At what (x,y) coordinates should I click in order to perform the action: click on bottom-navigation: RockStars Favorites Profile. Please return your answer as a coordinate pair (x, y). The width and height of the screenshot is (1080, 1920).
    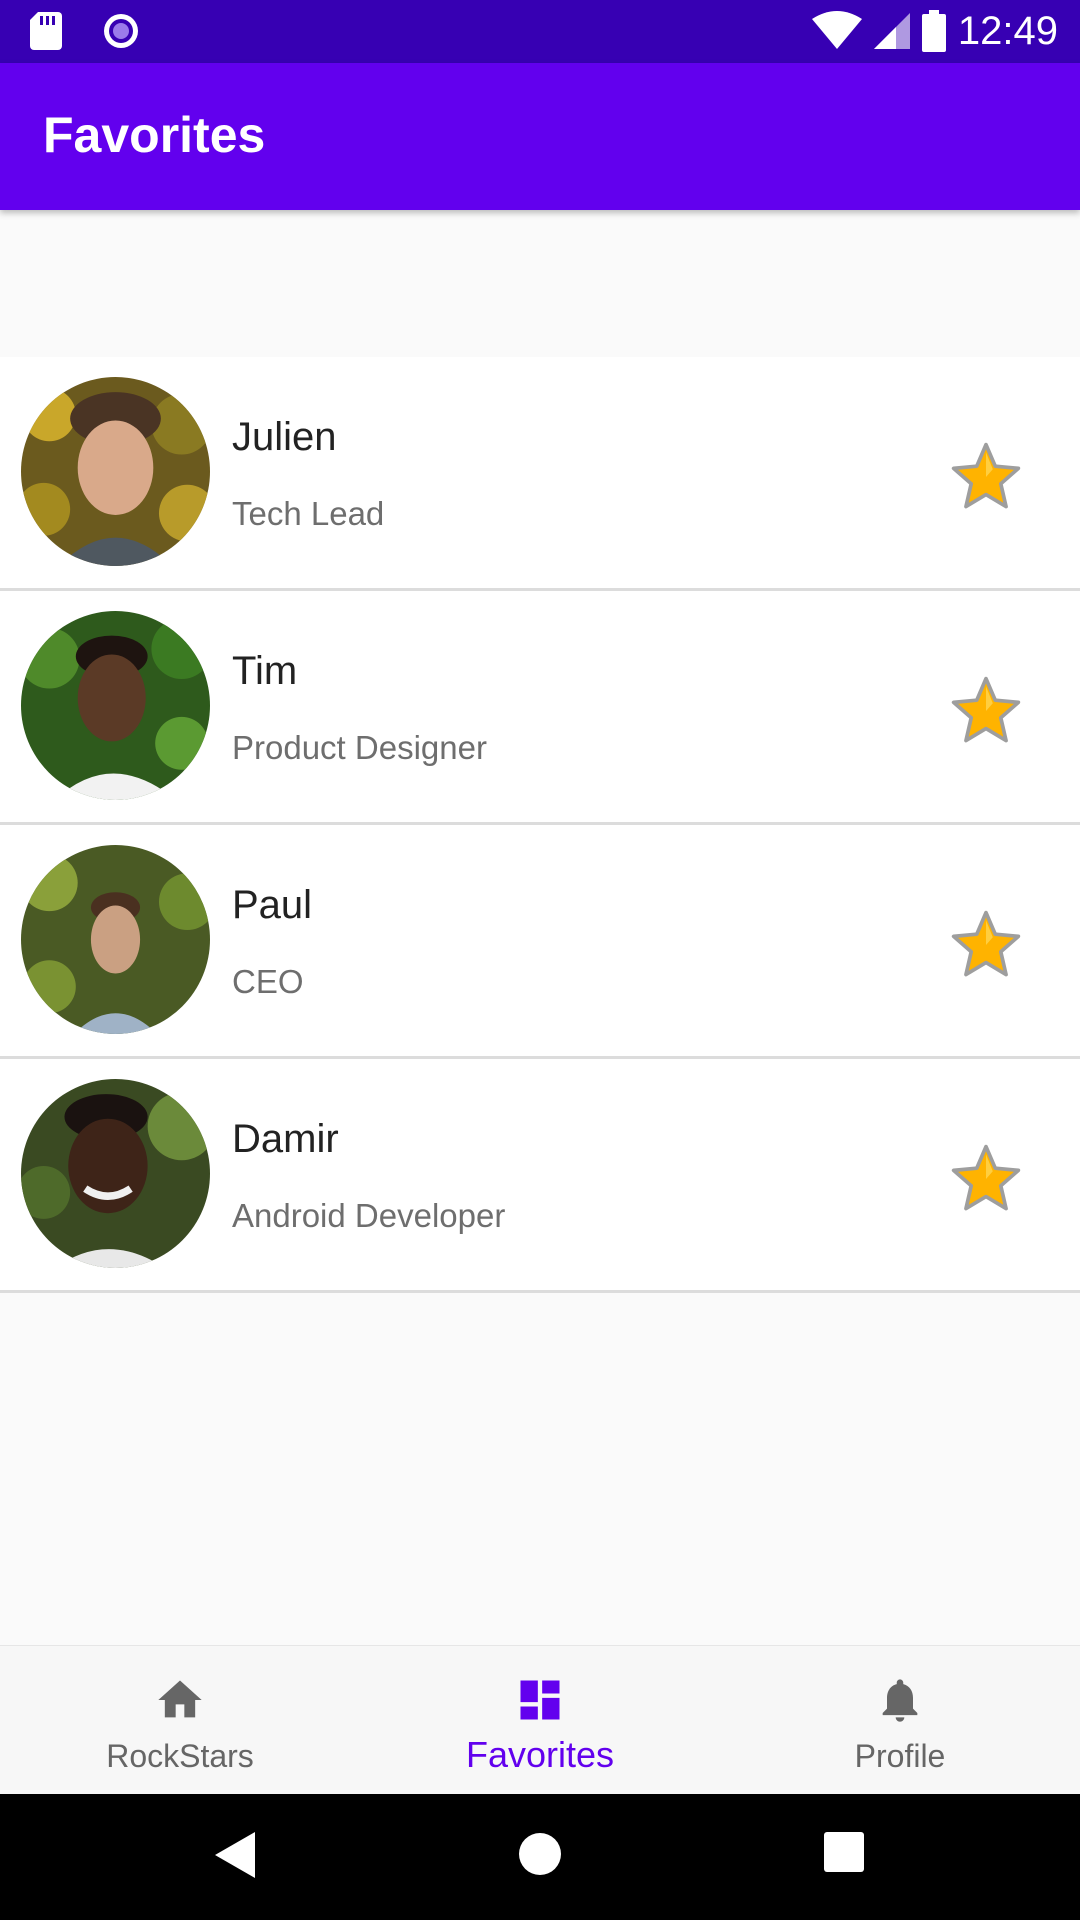
    Looking at the image, I should click on (540, 1719).